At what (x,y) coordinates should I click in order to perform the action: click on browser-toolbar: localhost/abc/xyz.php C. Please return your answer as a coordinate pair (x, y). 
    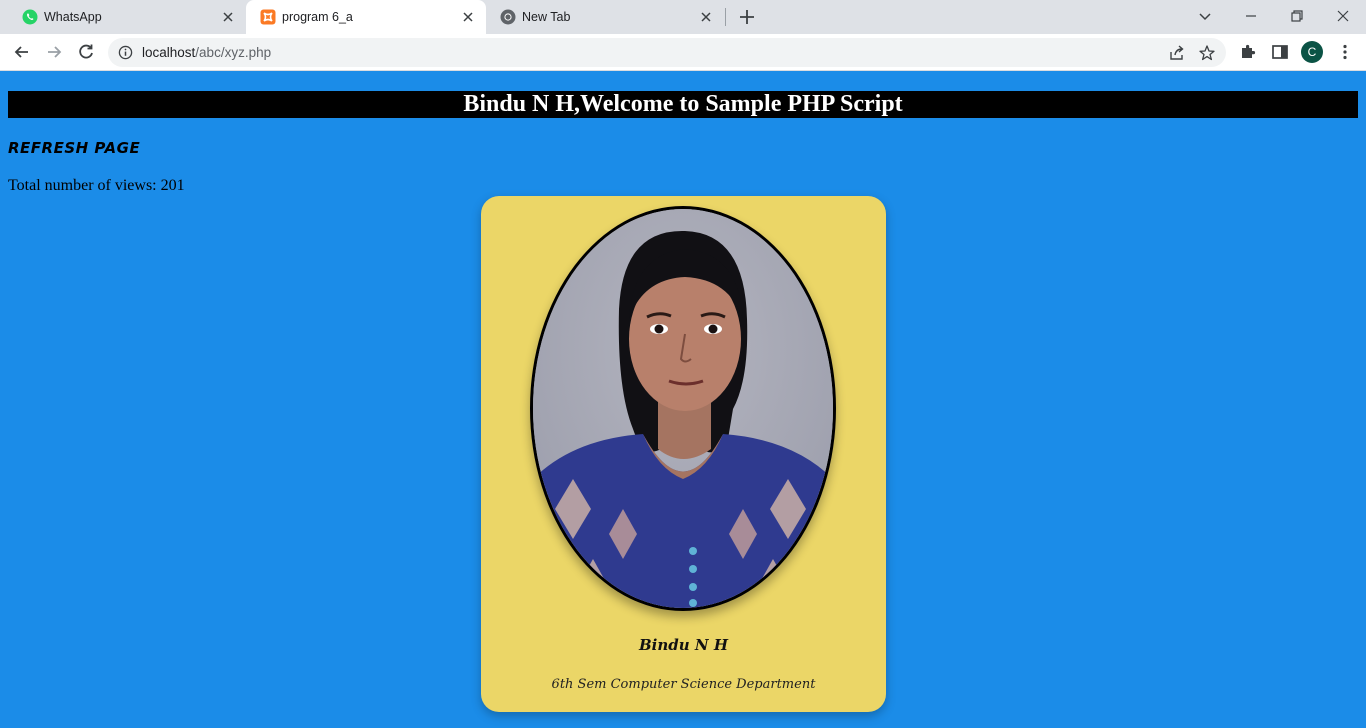
    Looking at the image, I should click on (683, 52).